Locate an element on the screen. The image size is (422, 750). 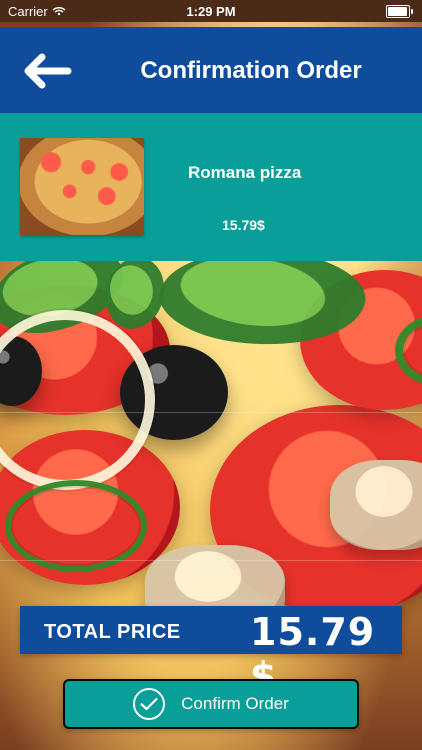
pizza-price: 15.79$ is located at coordinates (243, 225).